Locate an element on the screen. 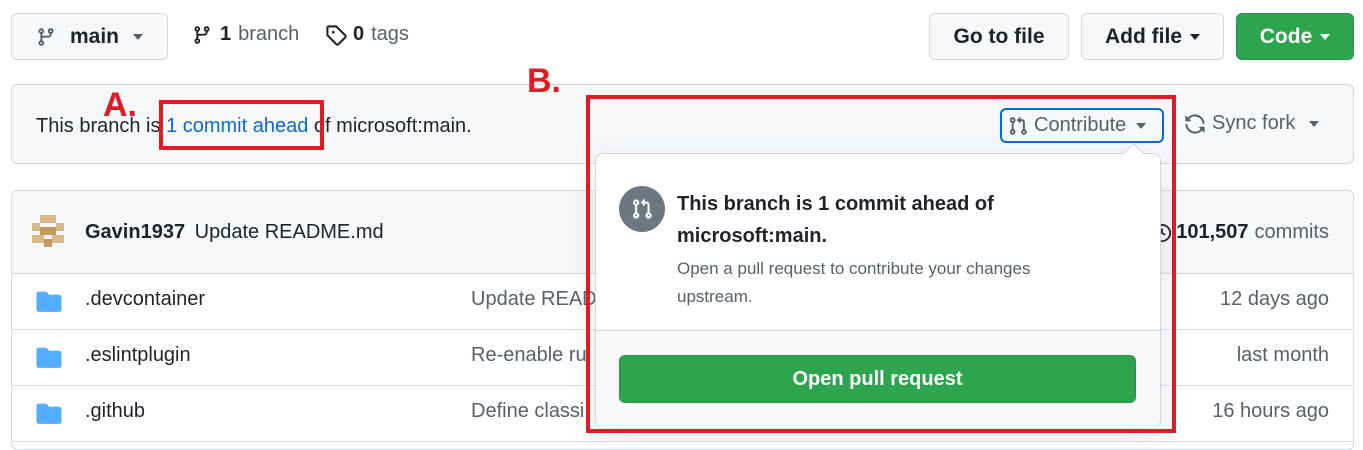  branch-select-button: main is located at coordinates (89, 36).